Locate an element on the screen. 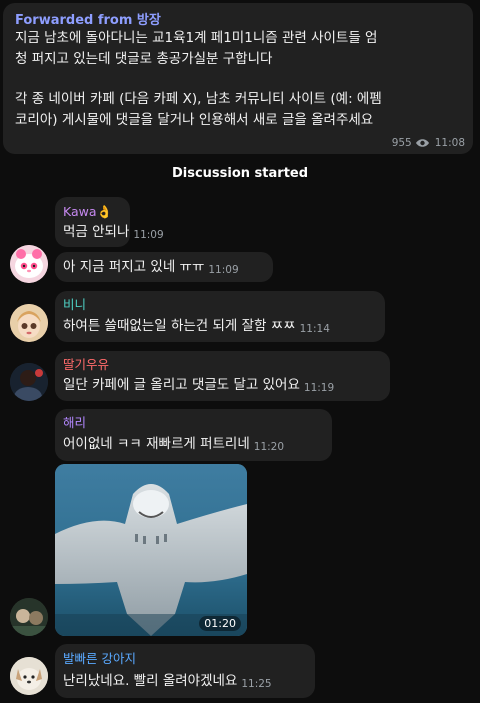 The image size is (480, 703). message-content: 하여튼 쓸때없는일 하는건 되게 잘함 ㅉㅉ is located at coordinates (179, 326).